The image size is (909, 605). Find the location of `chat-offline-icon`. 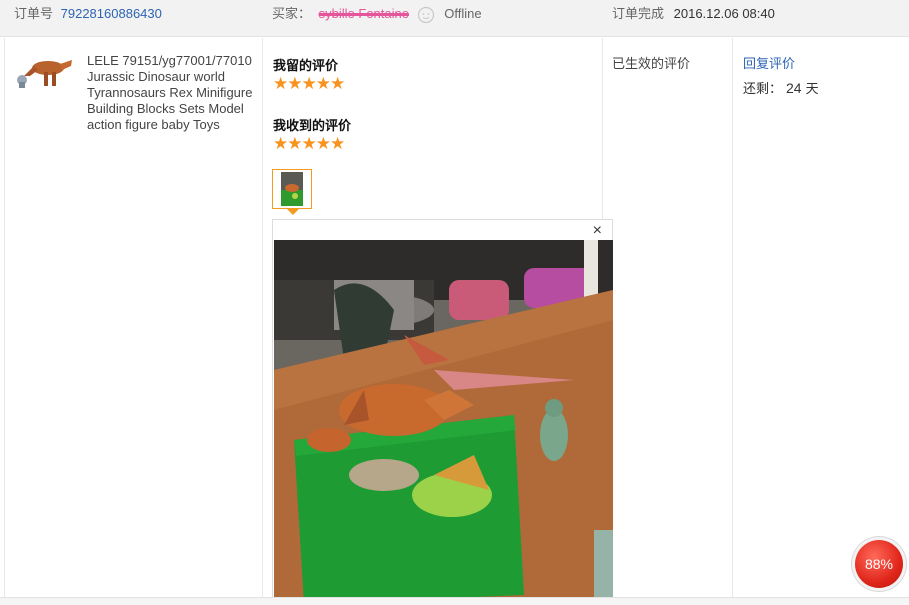

chat-offline-icon is located at coordinates (426, 15).